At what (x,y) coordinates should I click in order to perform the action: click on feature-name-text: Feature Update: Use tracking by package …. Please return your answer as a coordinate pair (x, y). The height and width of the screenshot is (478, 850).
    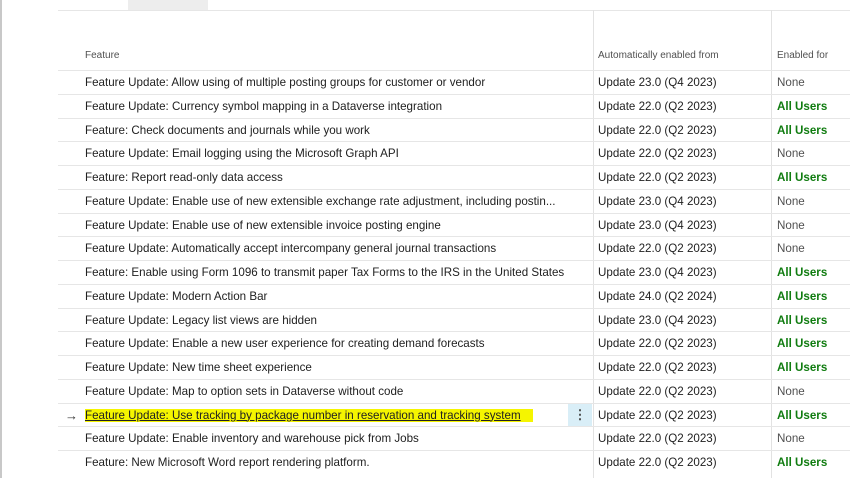
    Looking at the image, I should click on (309, 415).